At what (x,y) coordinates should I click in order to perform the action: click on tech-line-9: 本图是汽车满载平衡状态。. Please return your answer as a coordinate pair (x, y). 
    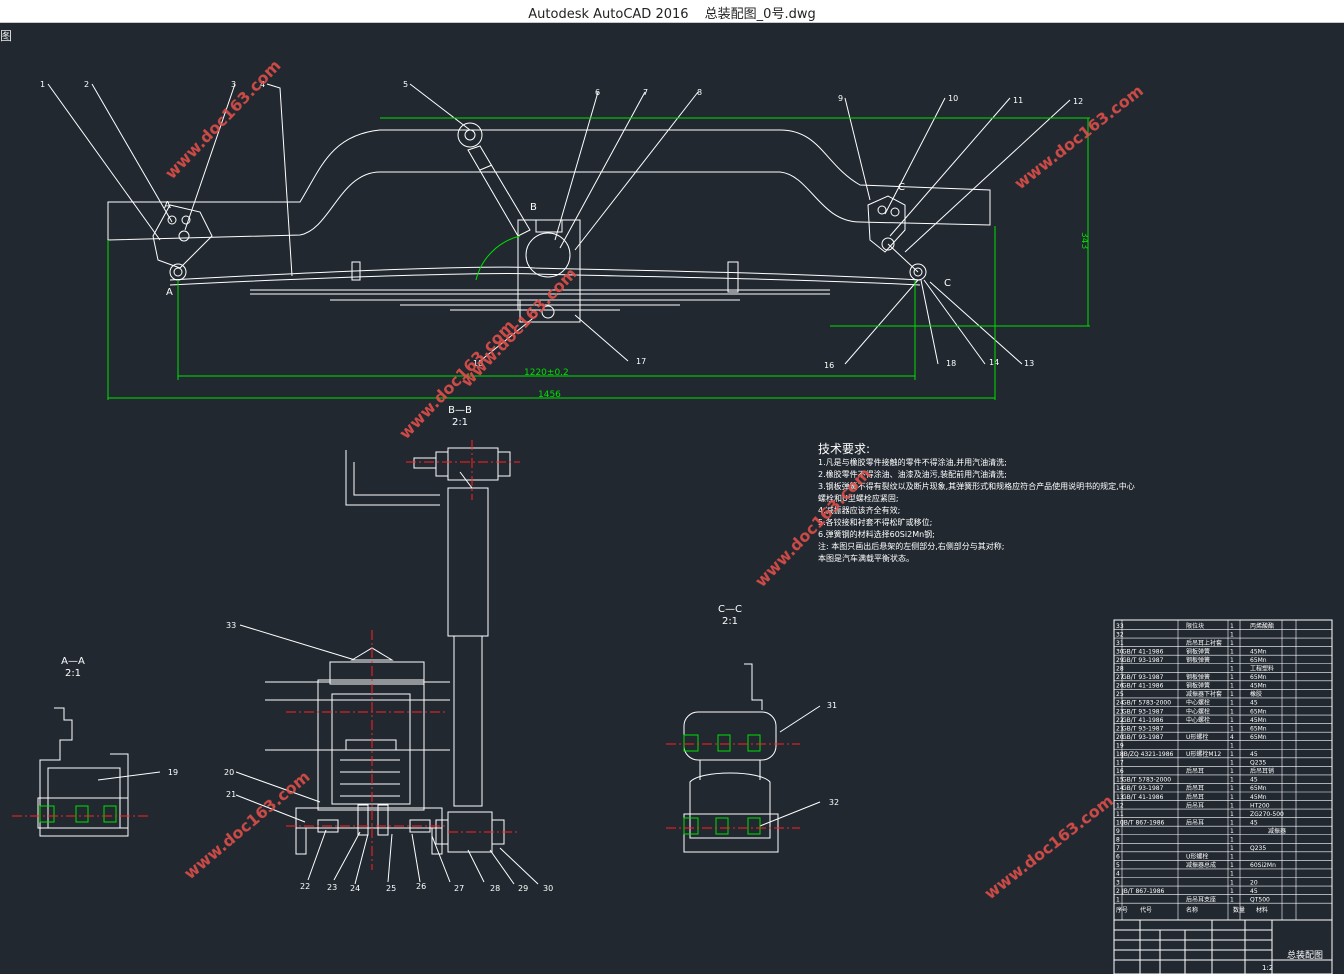
    Looking at the image, I should click on (866, 558).